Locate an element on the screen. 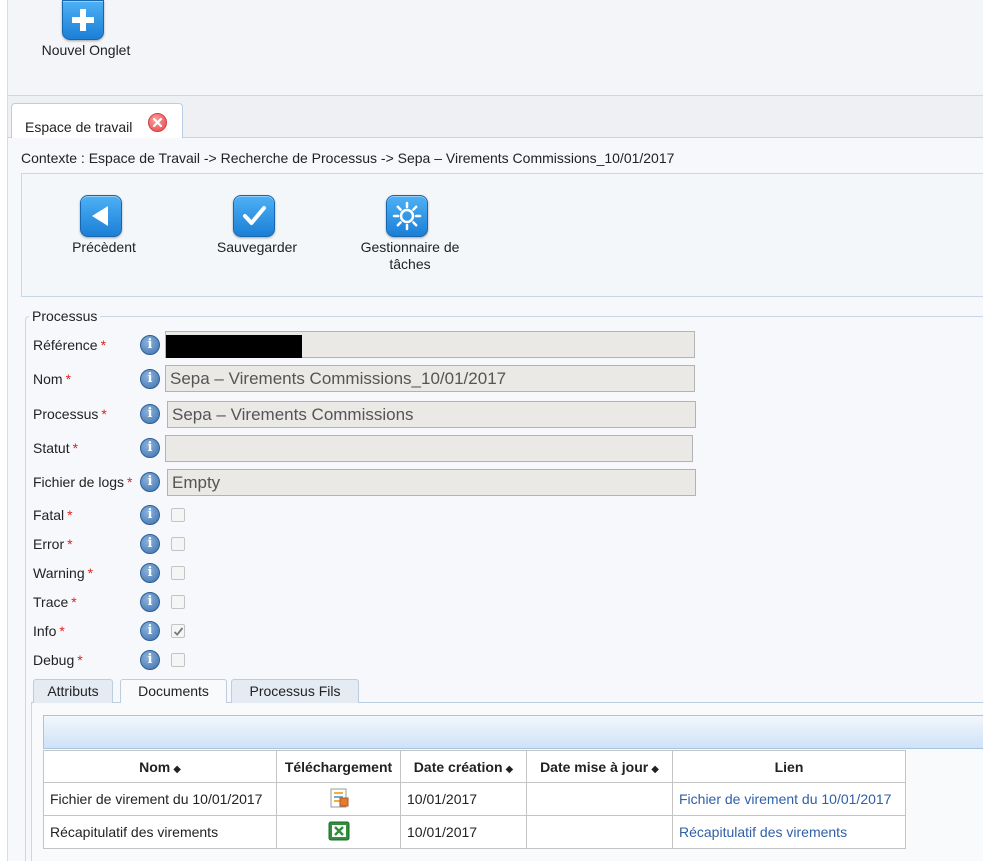 The height and width of the screenshot is (861, 983). tab-workspace: Espace de travail is located at coordinates (97, 121).